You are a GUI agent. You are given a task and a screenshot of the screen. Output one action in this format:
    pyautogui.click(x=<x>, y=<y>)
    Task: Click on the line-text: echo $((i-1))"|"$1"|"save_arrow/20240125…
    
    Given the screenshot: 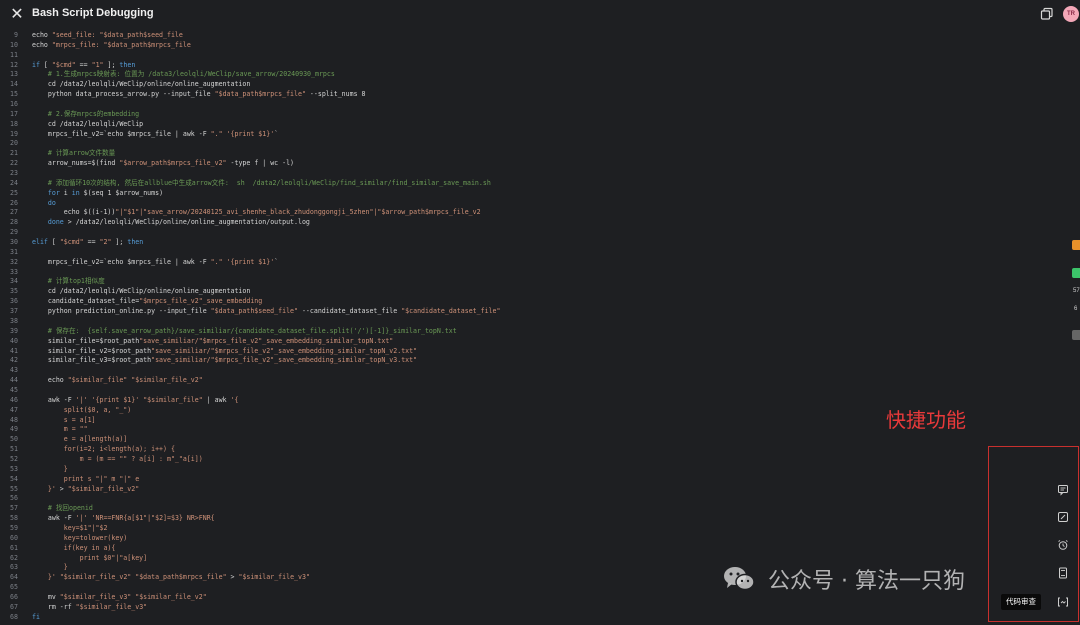 What is the action you would take?
    pyautogui.click(x=256, y=212)
    